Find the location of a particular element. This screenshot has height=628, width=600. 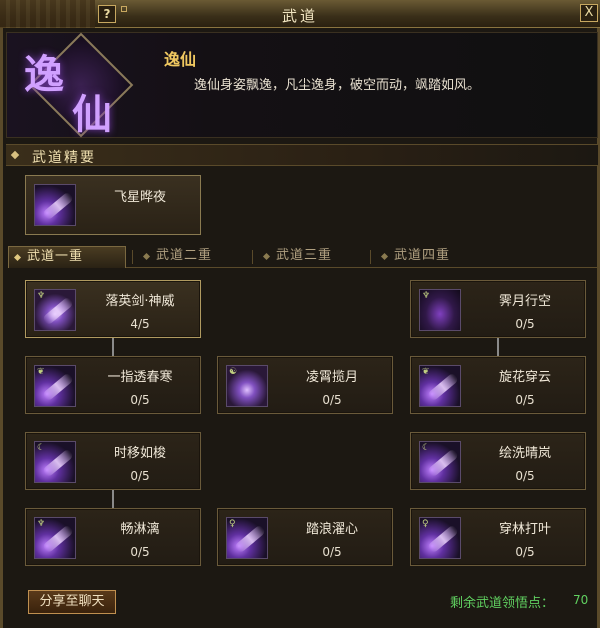

school-description: 逸仙身姿飘逸，凡尘逸身，破空而动，飒踏如风。 is located at coordinates (337, 85).